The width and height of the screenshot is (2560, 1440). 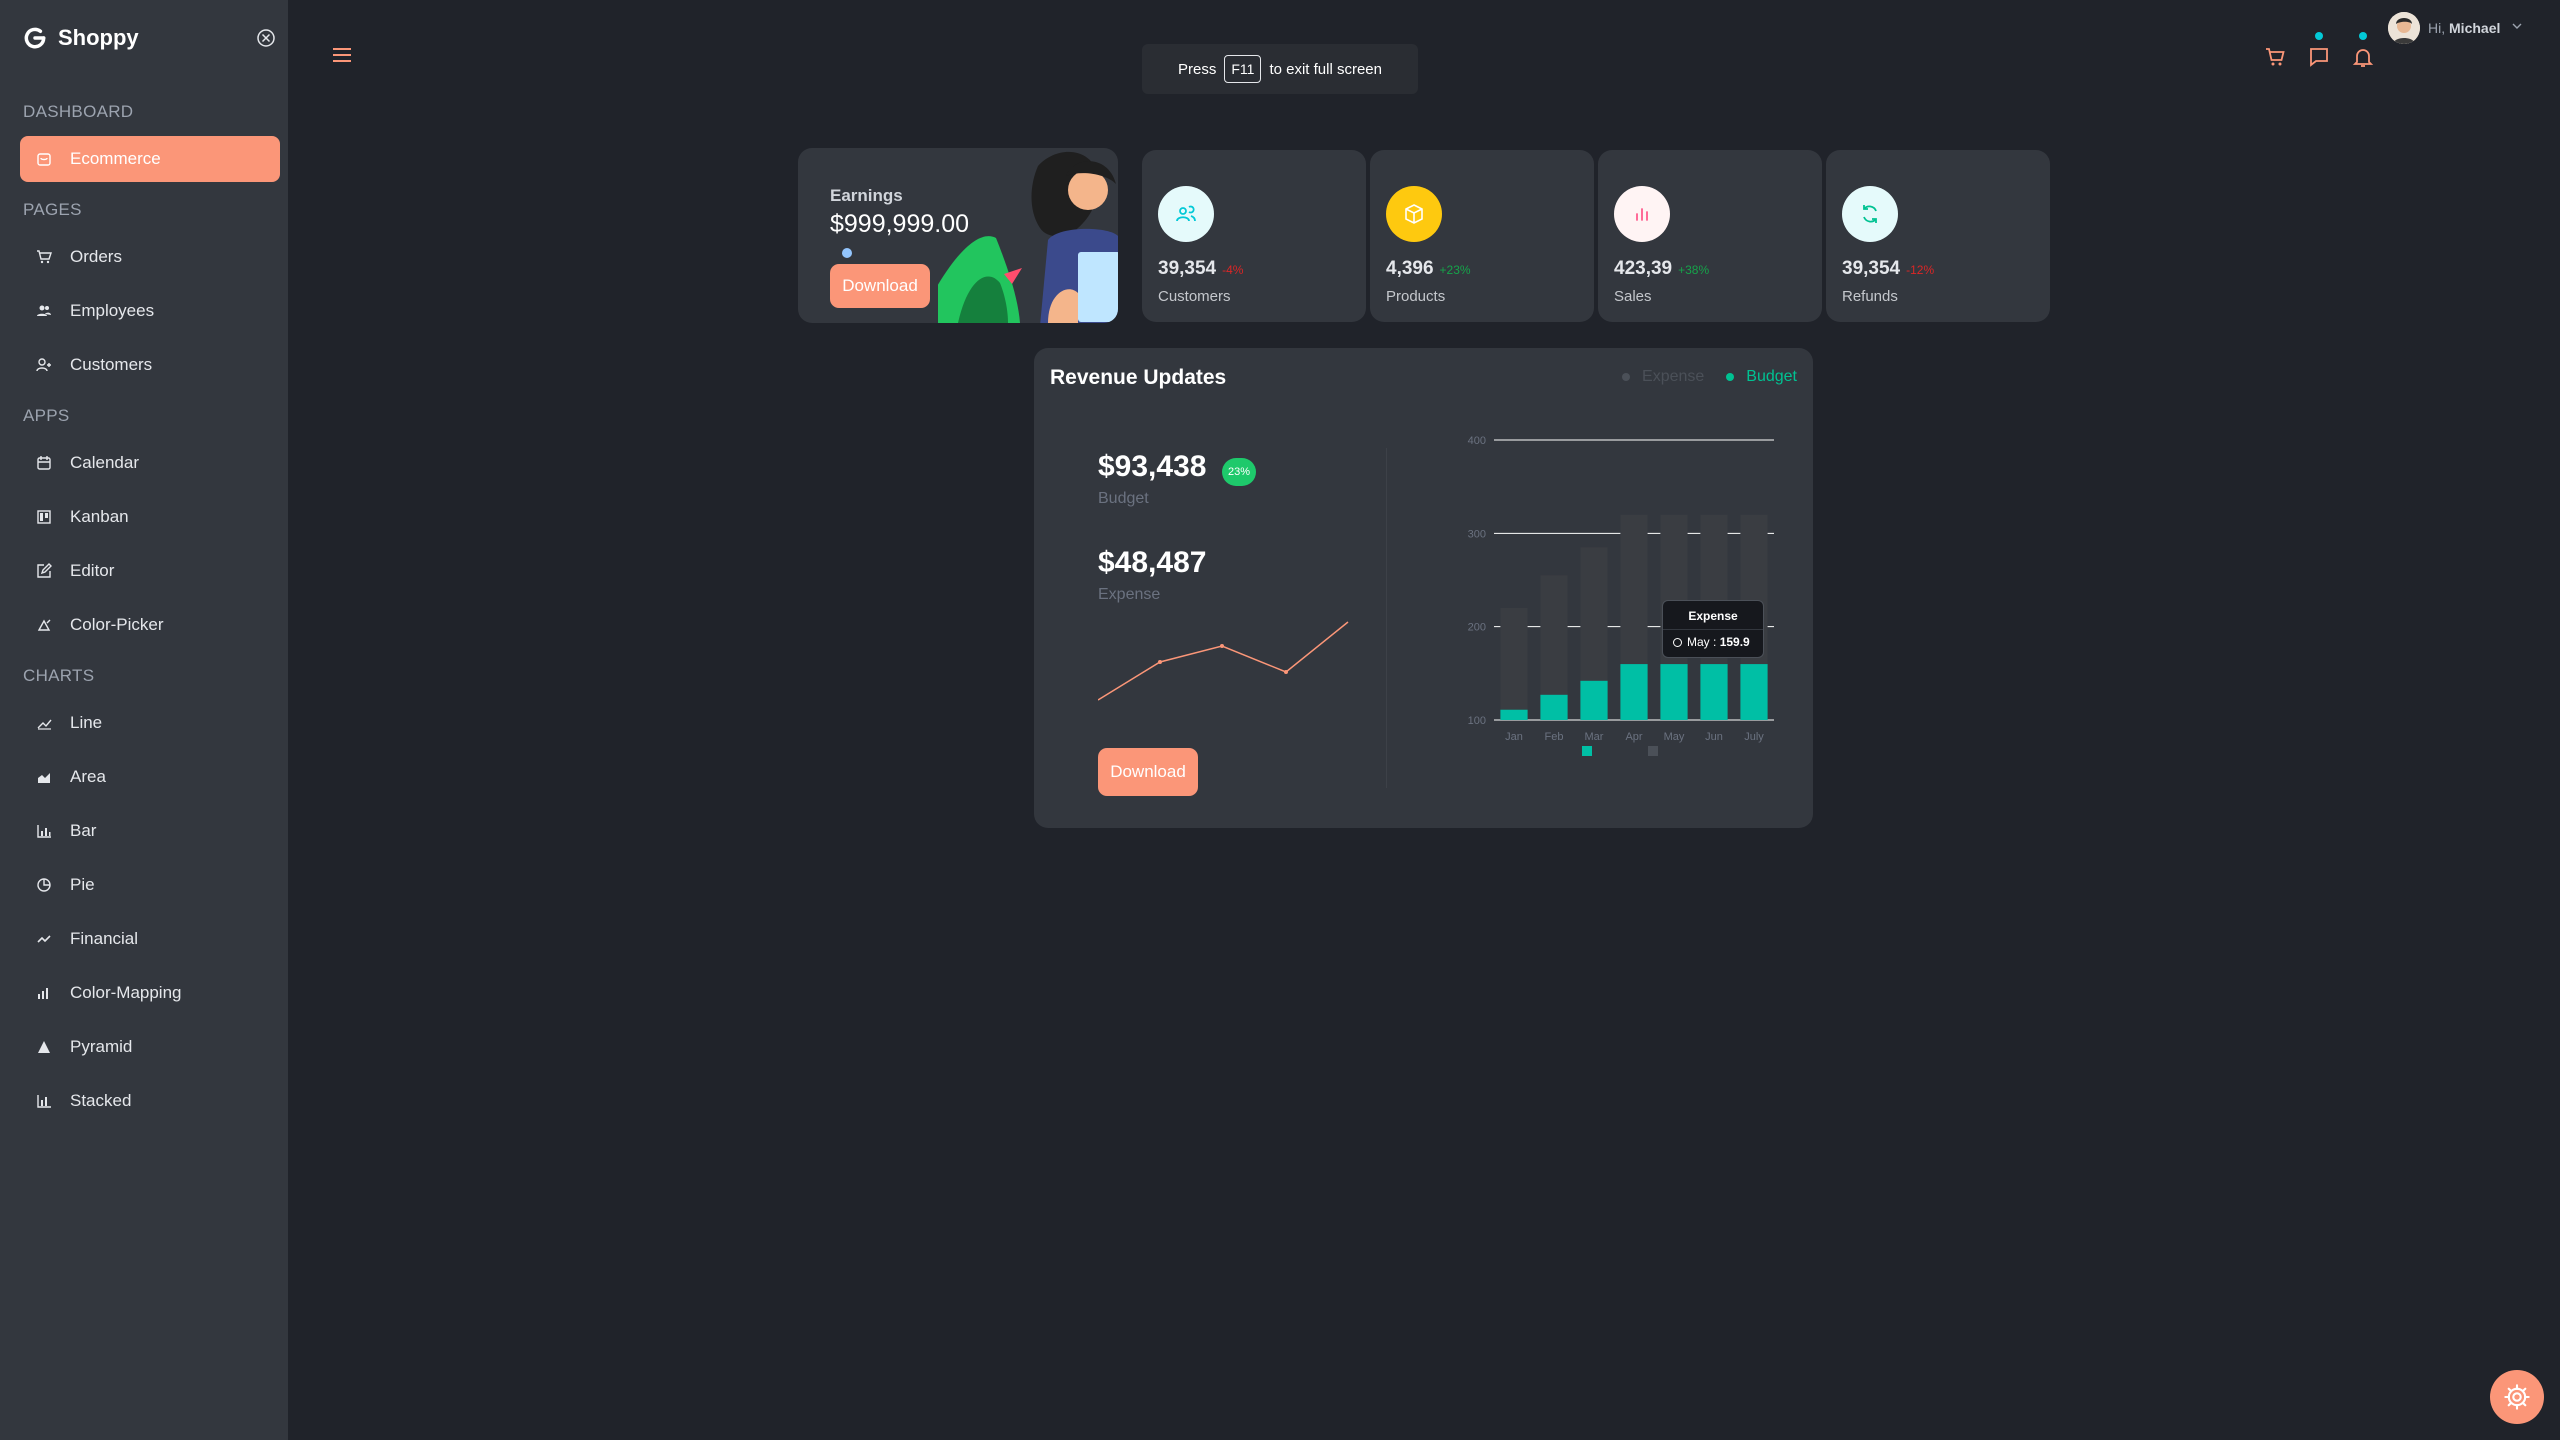 What do you see at coordinates (958, 235) in the screenshot?
I see `earnings-card: Earnings $999,999.00 Download` at bounding box center [958, 235].